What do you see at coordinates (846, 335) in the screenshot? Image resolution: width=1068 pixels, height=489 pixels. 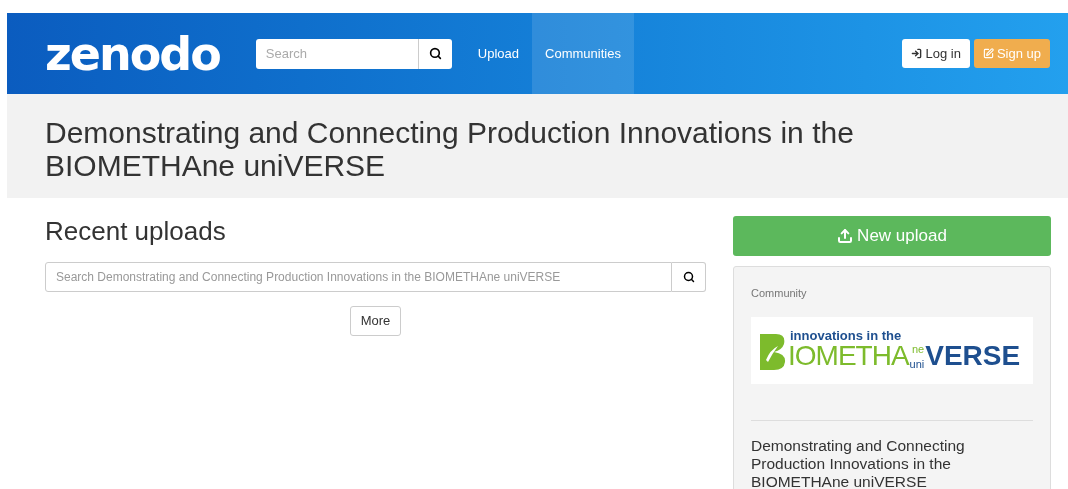 I see `logo-tagline: innovations in the` at bounding box center [846, 335].